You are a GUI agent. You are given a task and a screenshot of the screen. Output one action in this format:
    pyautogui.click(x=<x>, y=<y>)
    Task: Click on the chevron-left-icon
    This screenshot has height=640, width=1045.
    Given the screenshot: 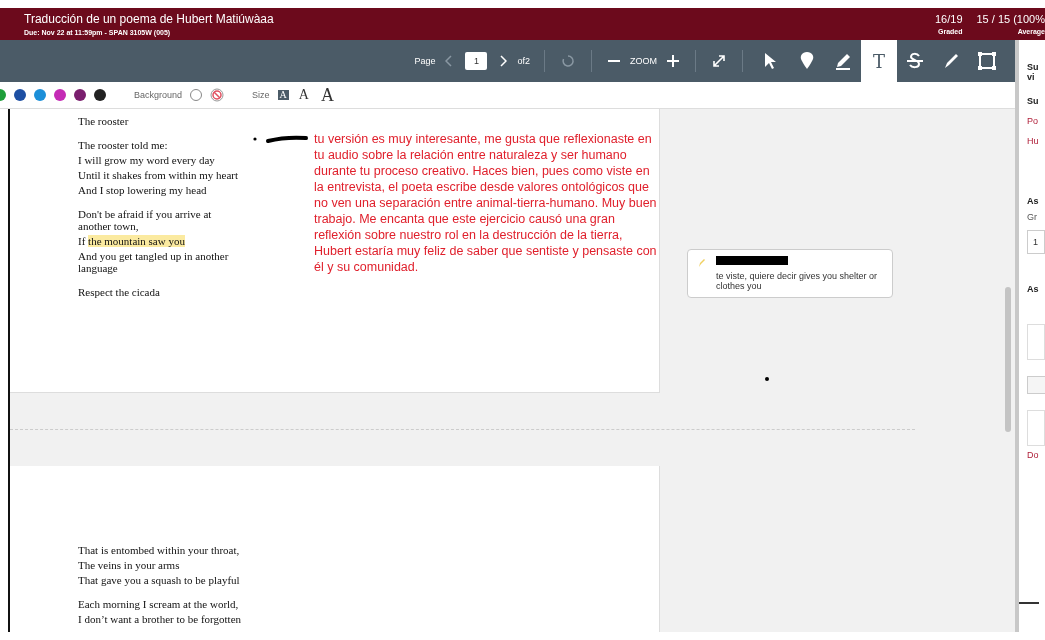 What is the action you would take?
    pyautogui.click(x=449, y=61)
    